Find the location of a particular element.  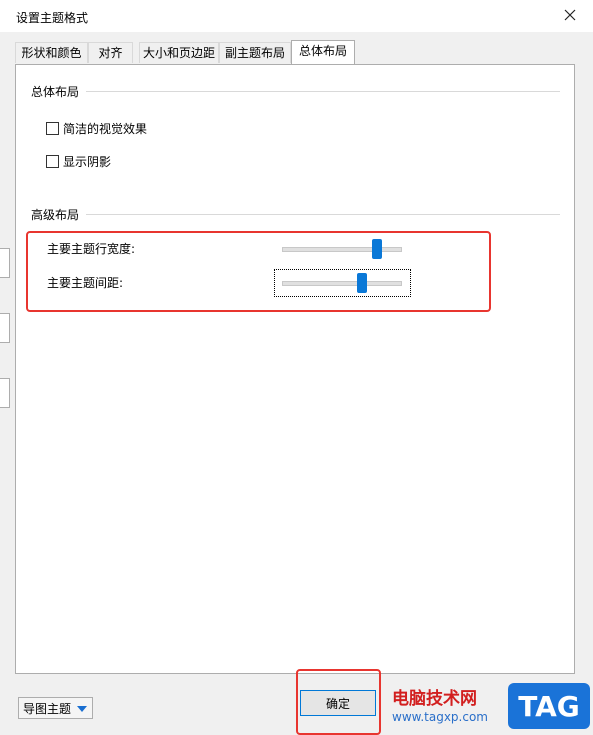

clean-visual-checkbox: 简洁的视觉效果 is located at coordinates (96, 128).